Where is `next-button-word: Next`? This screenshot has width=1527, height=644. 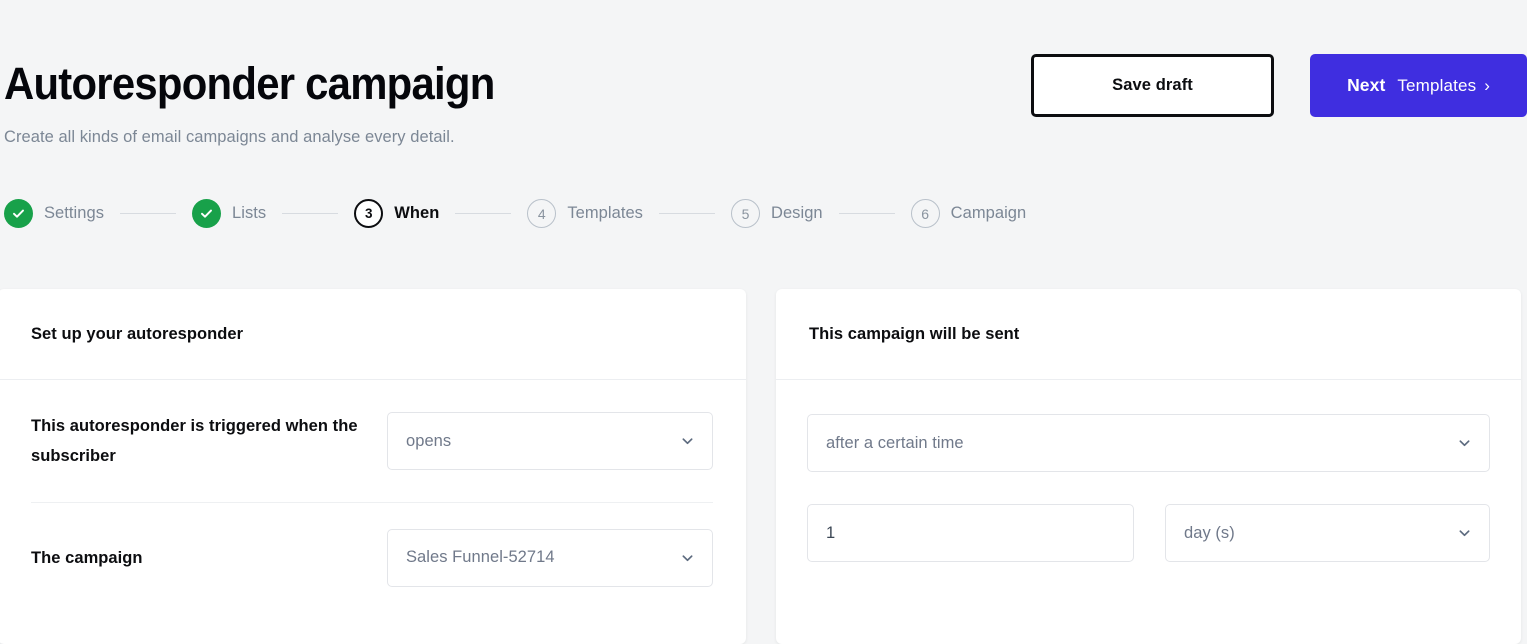
next-button-word: Next is located at coordinates (1366, 85).